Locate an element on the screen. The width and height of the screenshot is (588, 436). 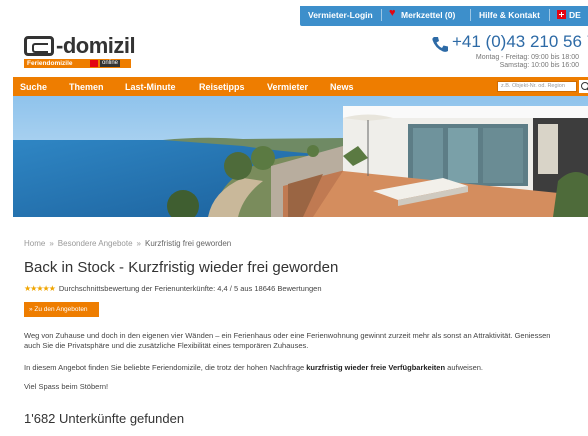
breadcrumb-home: Home is located at coordinates (34, 243).